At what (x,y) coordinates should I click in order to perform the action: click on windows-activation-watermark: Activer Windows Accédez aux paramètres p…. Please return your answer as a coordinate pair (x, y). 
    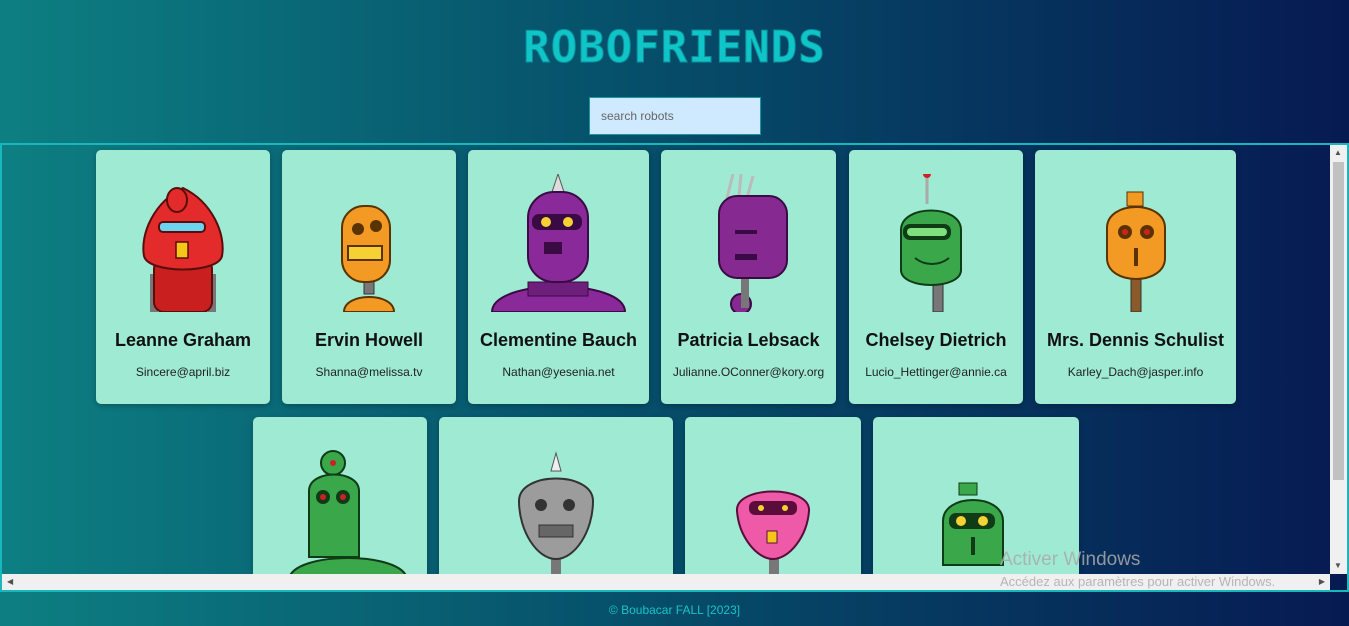
    Looking at the image, I should click on (1137, 569).